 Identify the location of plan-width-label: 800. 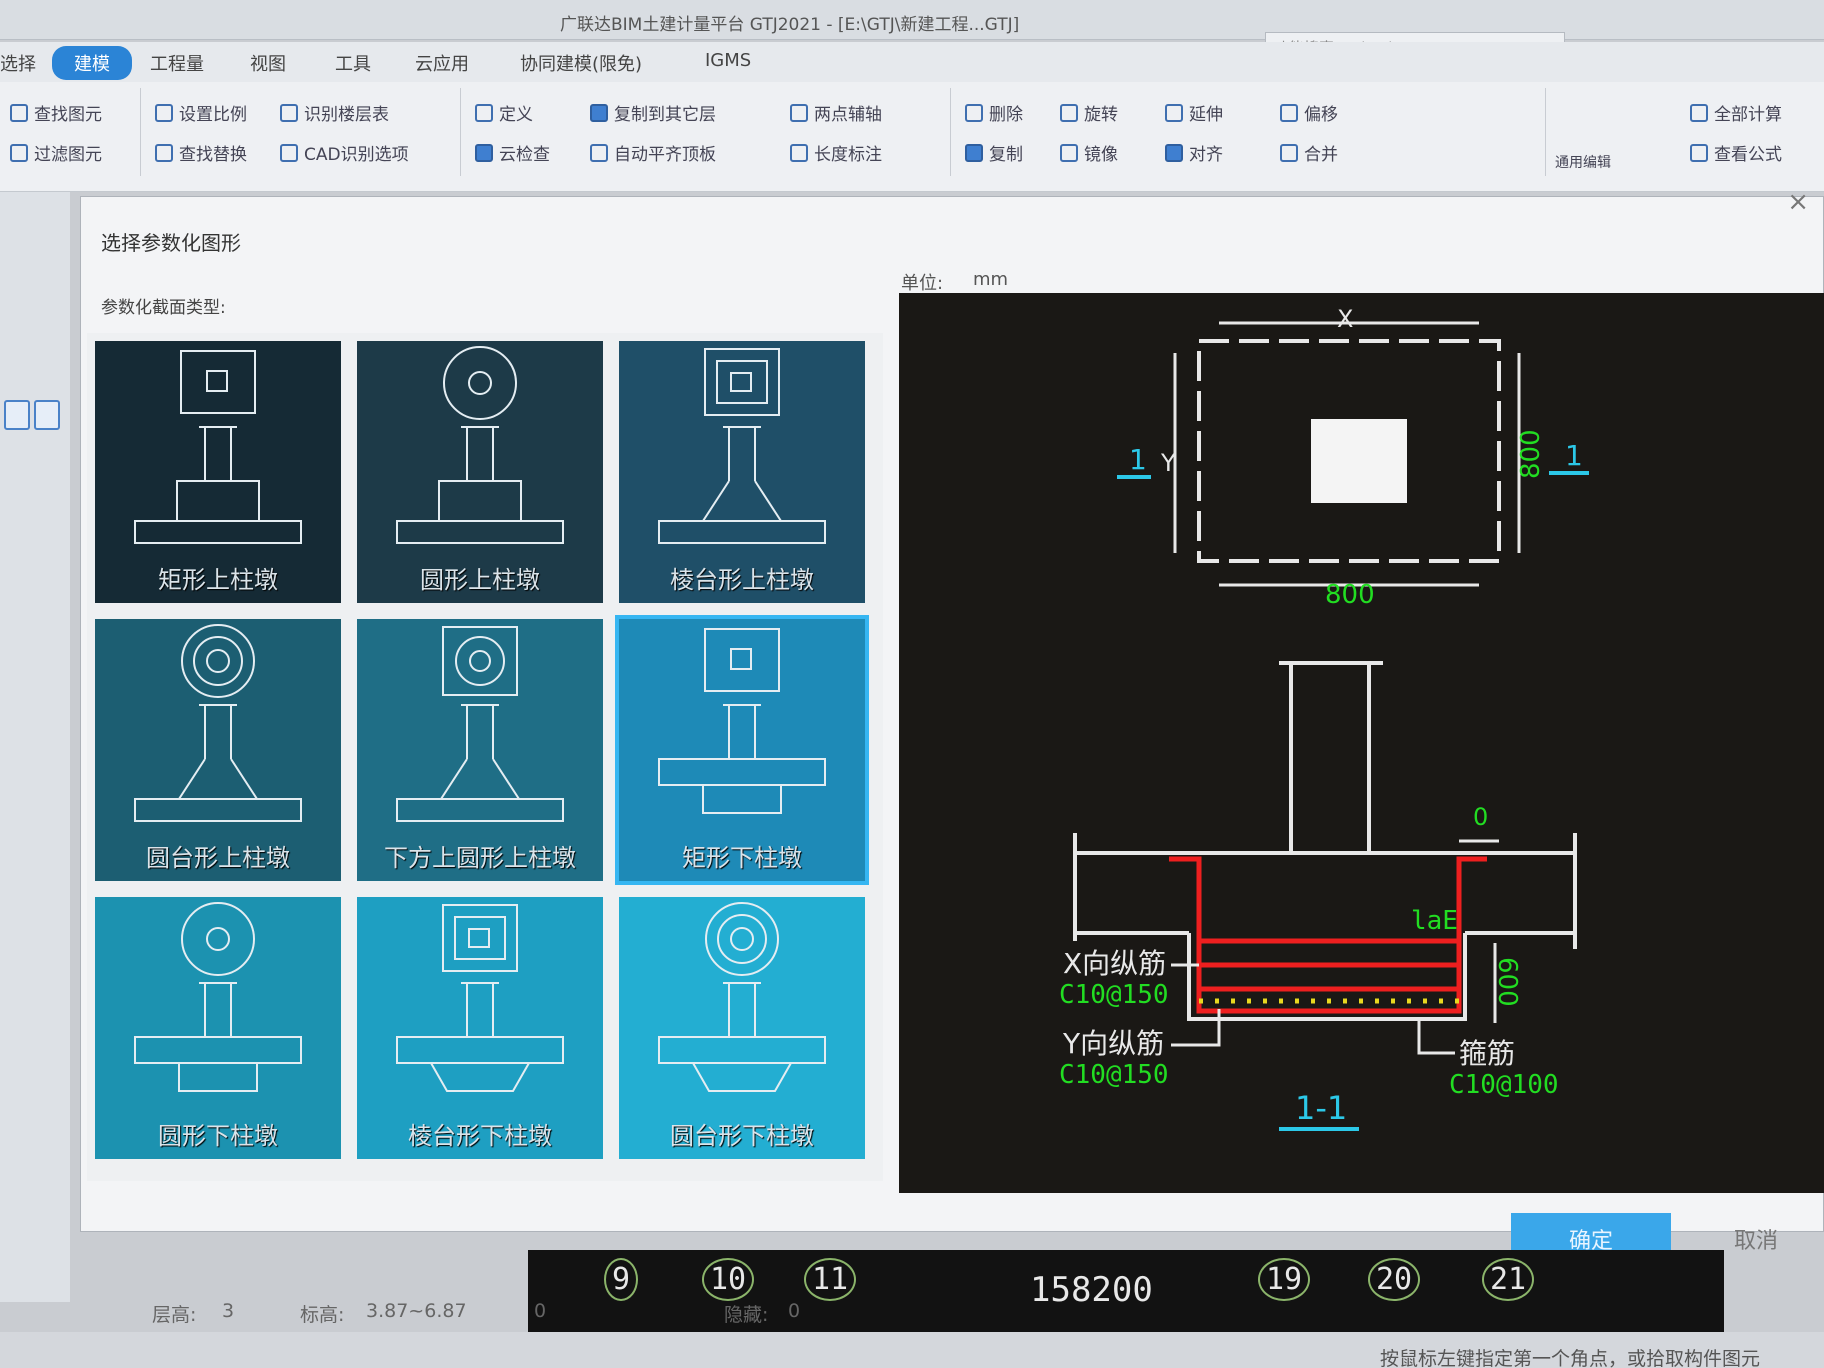
(1350, 595).